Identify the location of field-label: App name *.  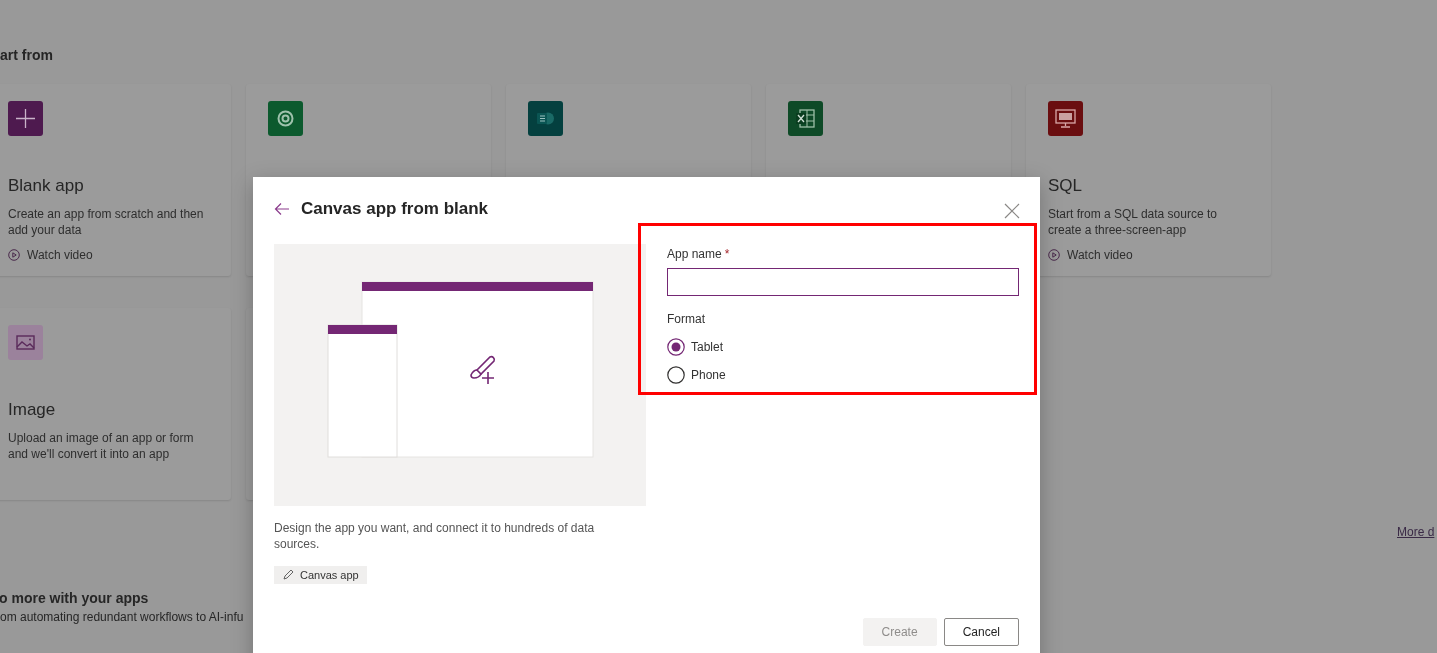
(698, 254).